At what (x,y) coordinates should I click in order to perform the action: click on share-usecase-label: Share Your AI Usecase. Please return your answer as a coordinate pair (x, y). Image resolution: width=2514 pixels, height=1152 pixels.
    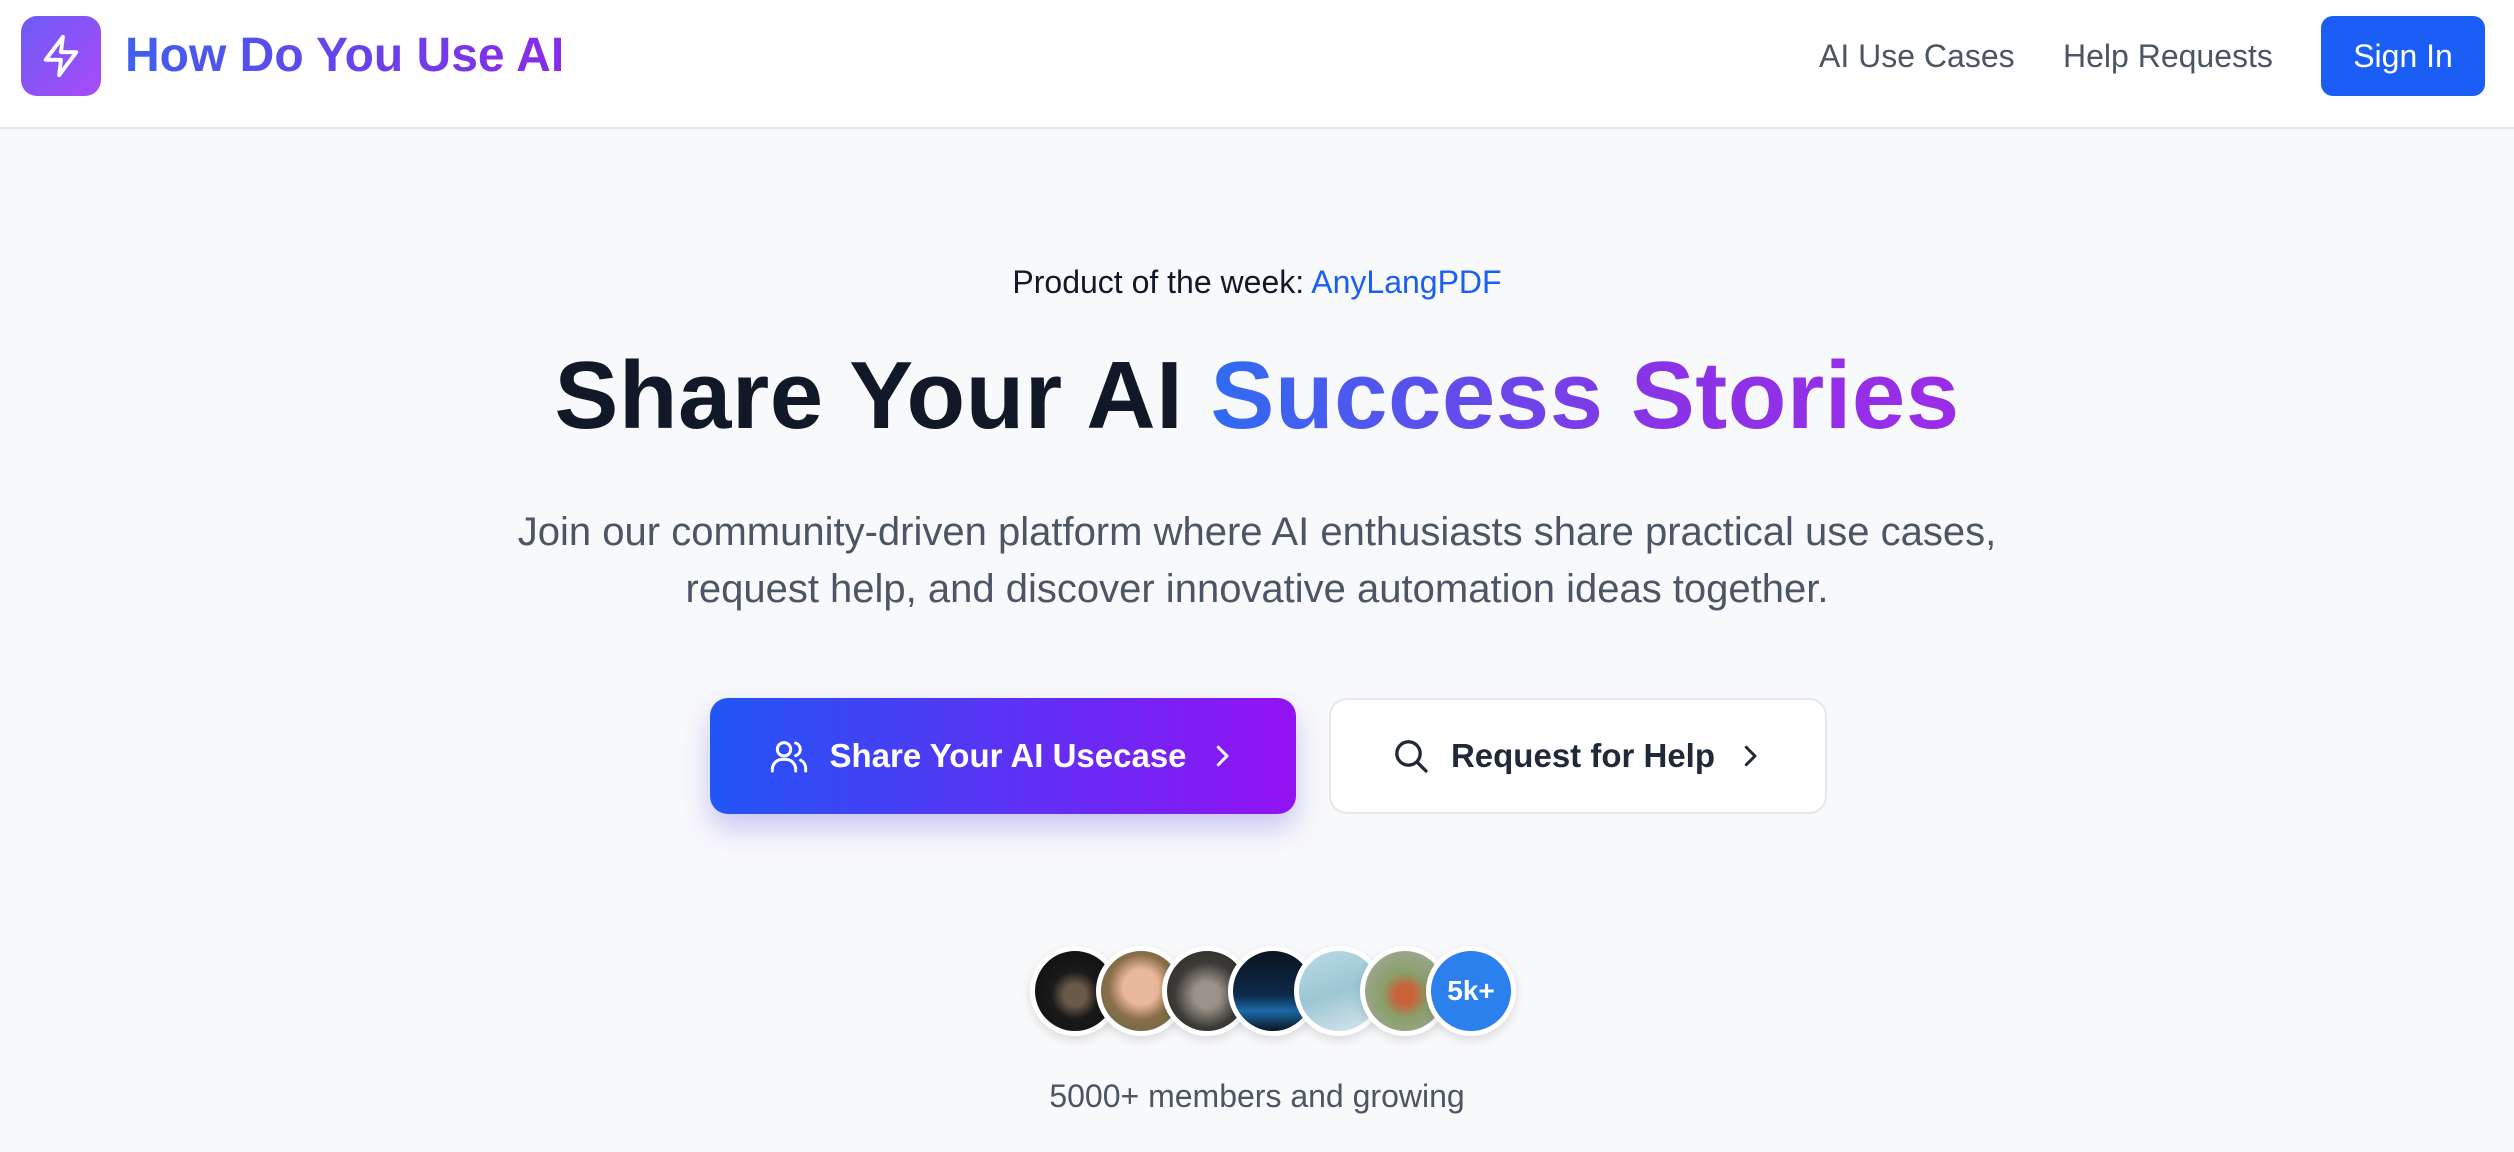
    Looking at the image, I should click on (1008, 755).